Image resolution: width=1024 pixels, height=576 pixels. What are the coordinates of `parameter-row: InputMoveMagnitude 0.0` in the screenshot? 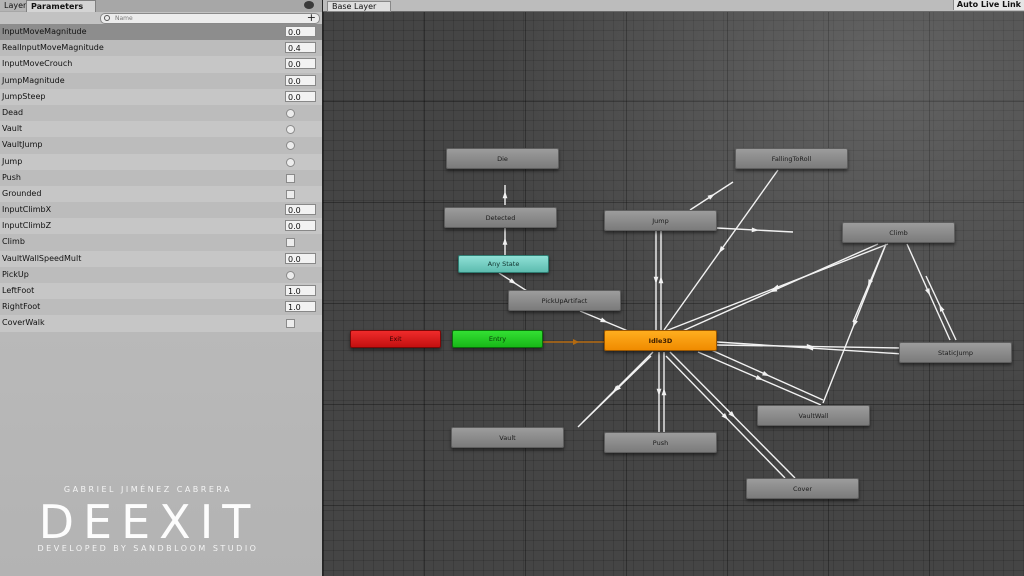 It's located at (161, 32).